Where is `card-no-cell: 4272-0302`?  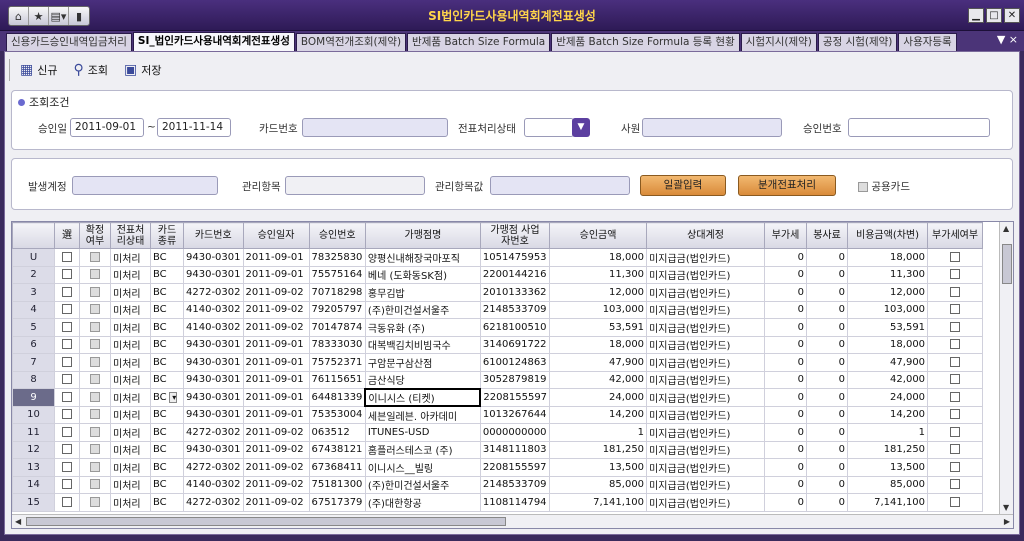 card-no-cell: 4272-0302 is located at coordinates (213, 502).